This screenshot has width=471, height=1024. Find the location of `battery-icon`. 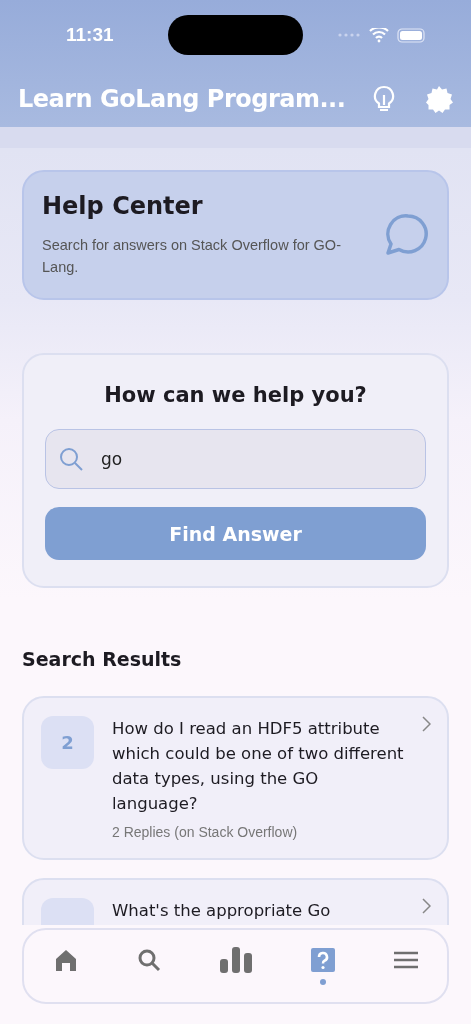

battery-icon is located at coordinates (411, 35).